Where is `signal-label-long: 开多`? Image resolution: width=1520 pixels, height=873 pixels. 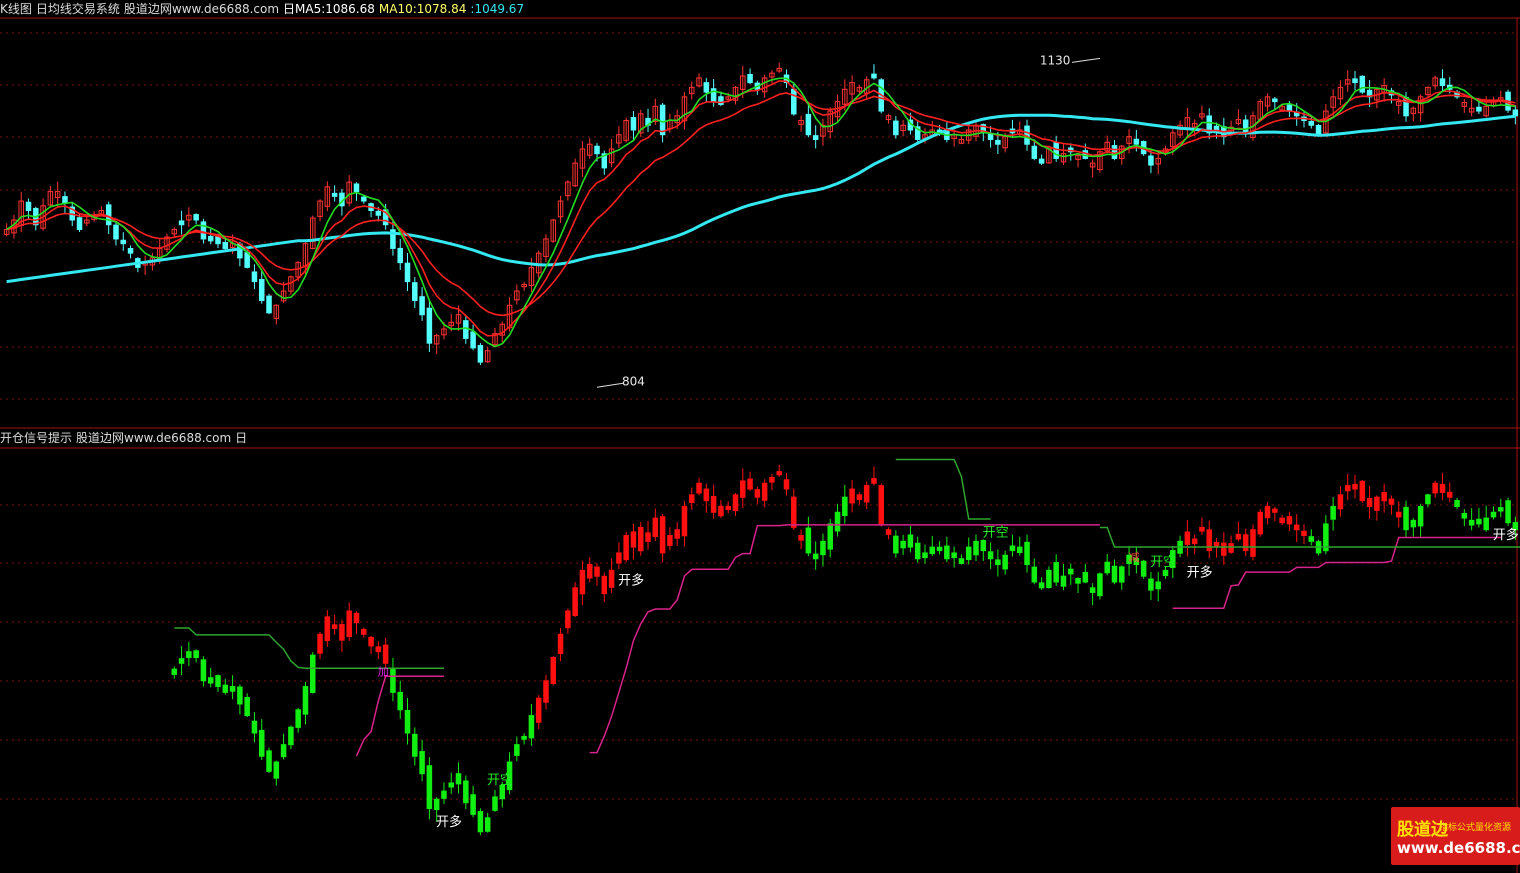
signal-label-long: 开多 is located at coordinates (1200, 572).